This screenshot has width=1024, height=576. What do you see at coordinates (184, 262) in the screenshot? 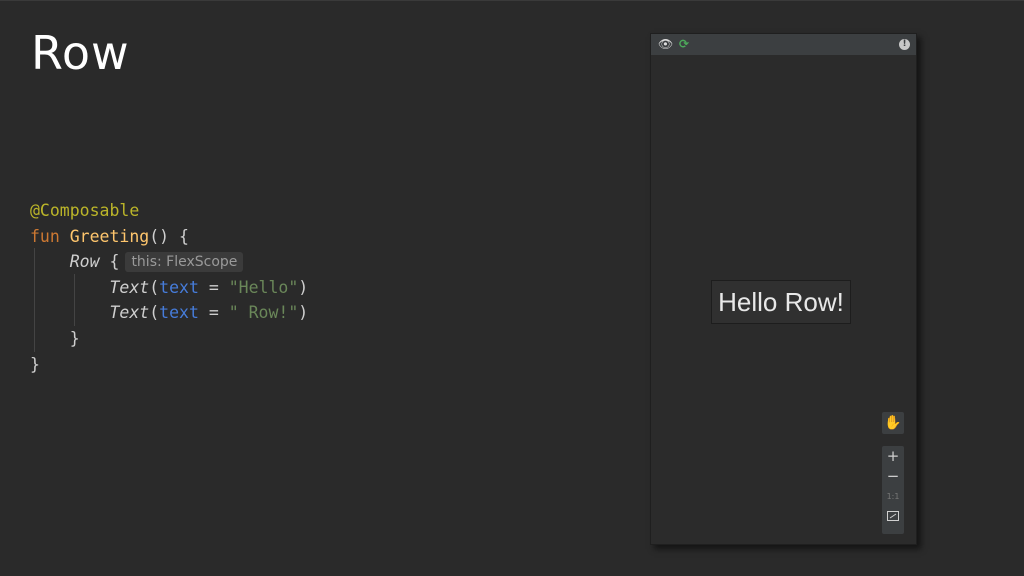
I see `parameter-hint: this: FlexScope` at bounding box center [184, 262].